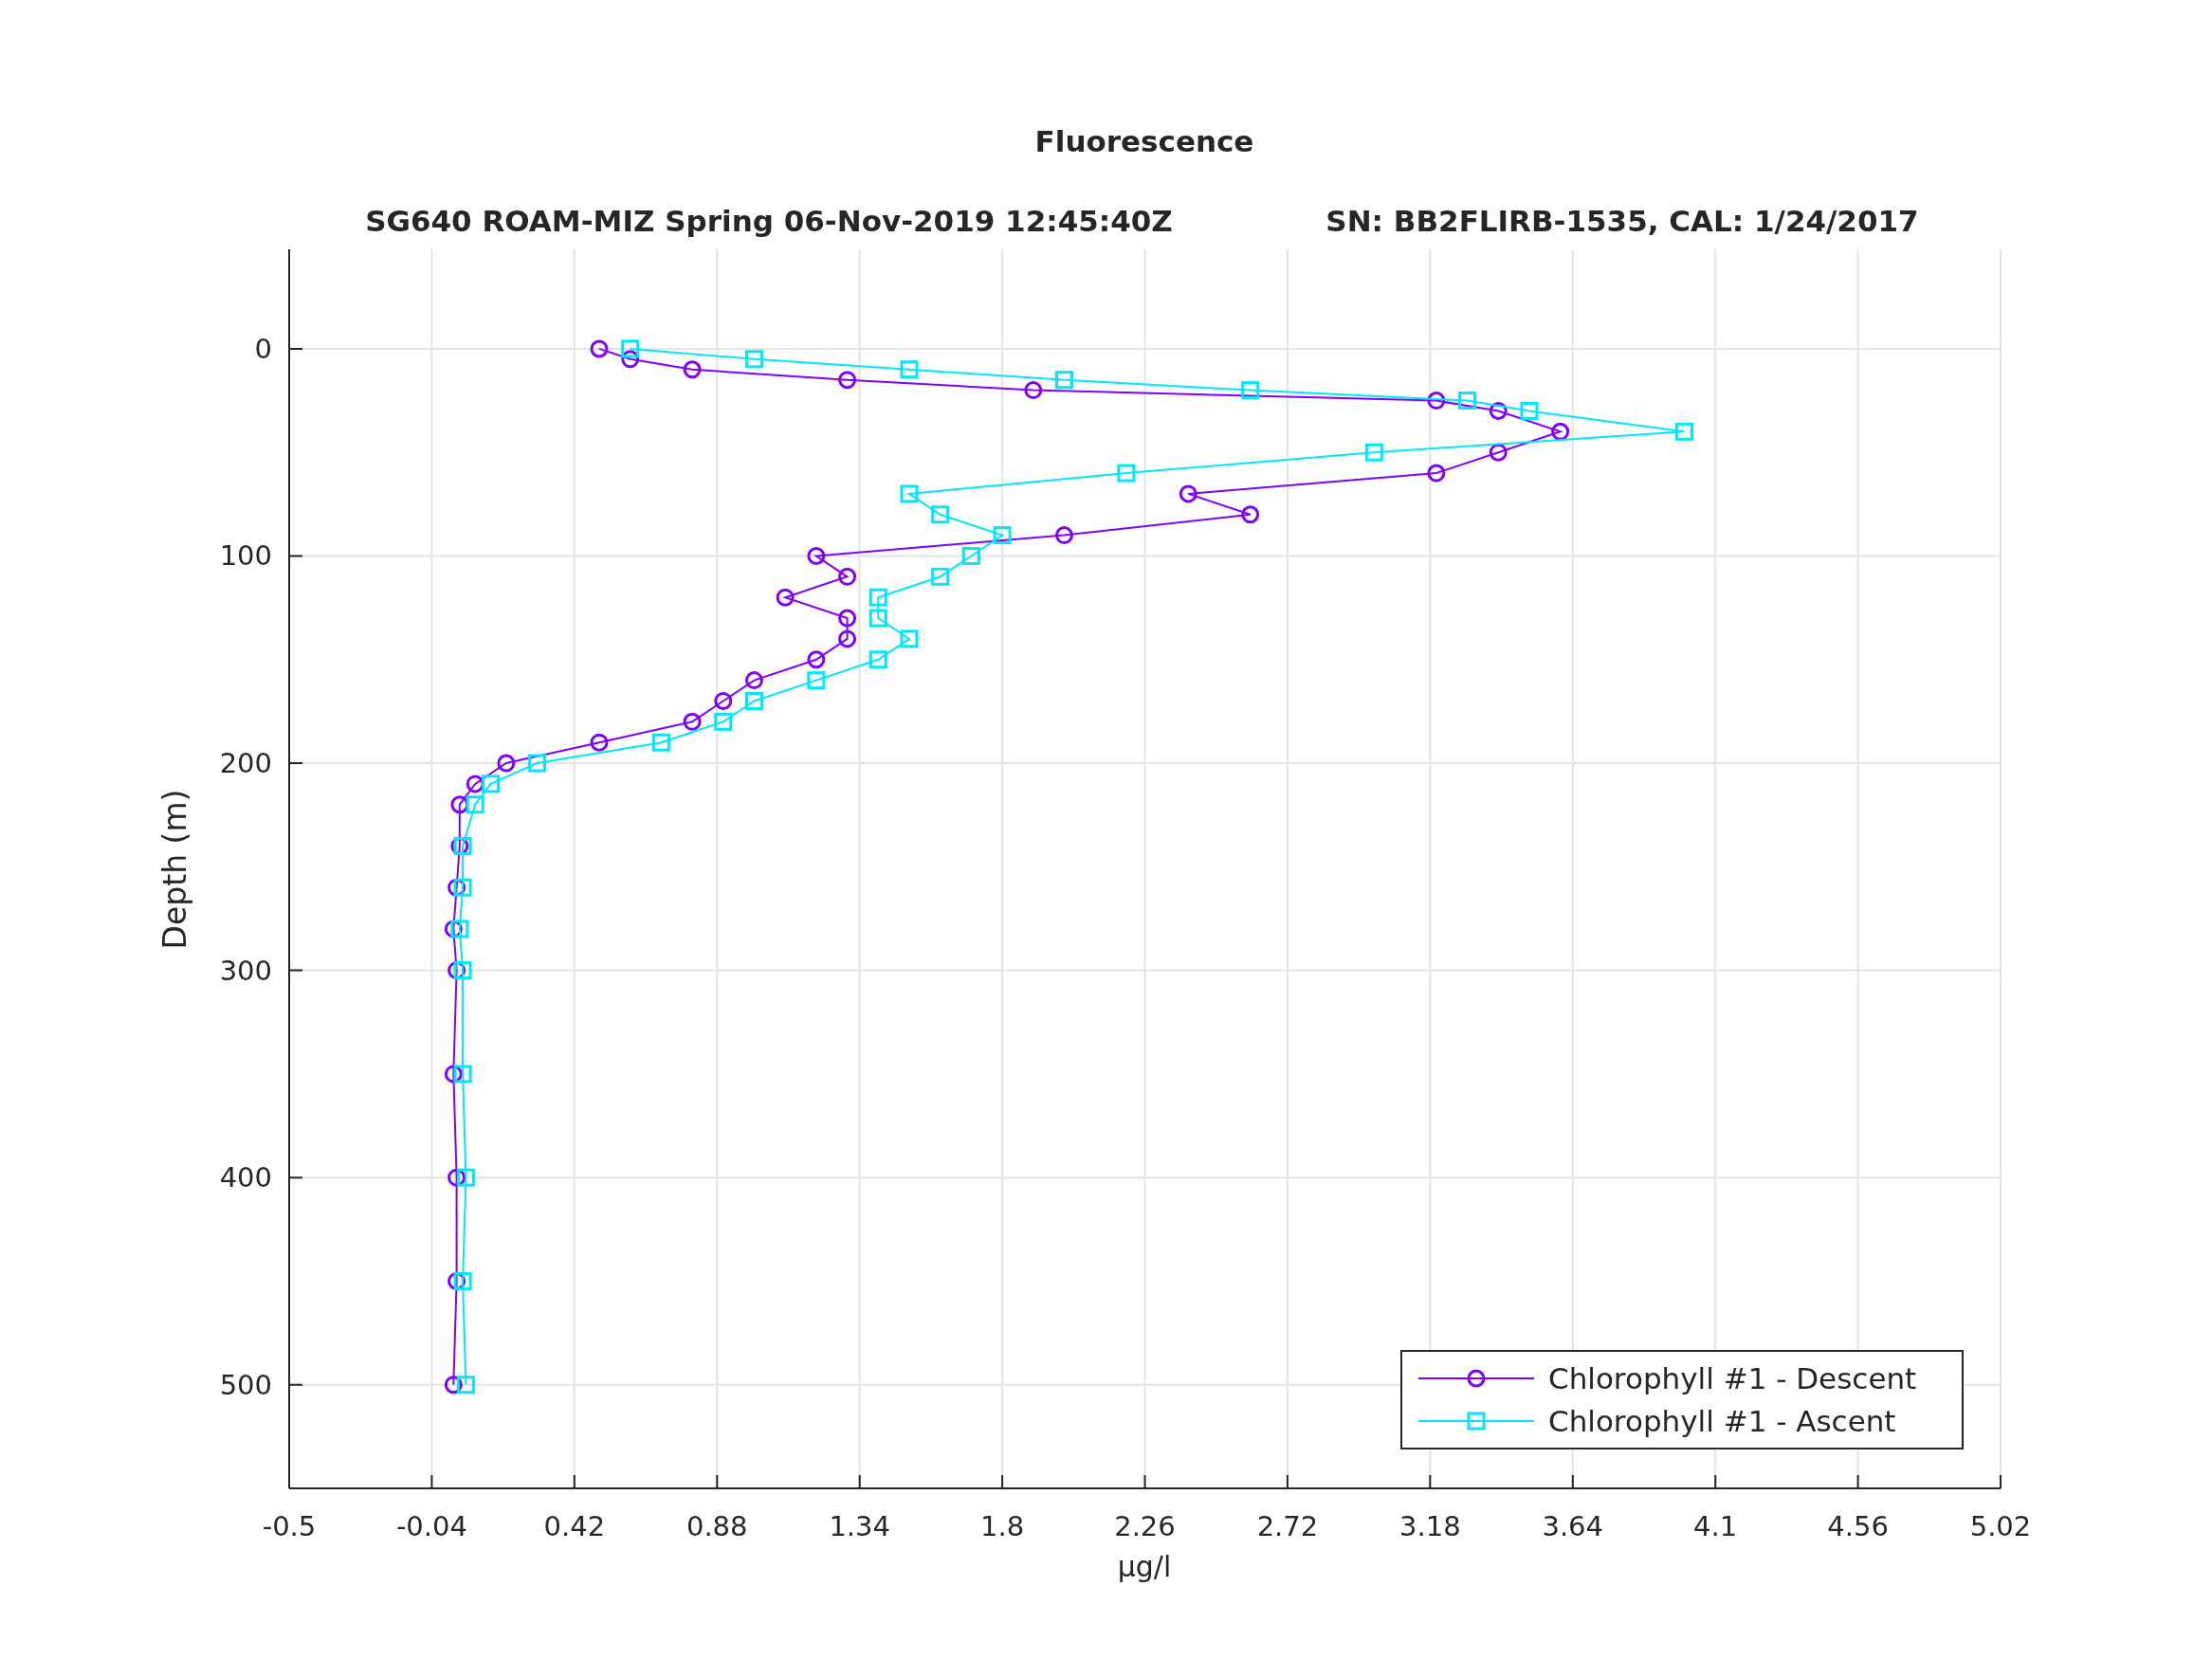 Image resolution: width=2212 pixels, height=1659 pixels. Describe the element at coordinates (769, 221) in the screenshot. I see `chart-subtitle: SG640 ROAM-MIZ Spring 06-Nov-2019 12:45:40Z` at that location.